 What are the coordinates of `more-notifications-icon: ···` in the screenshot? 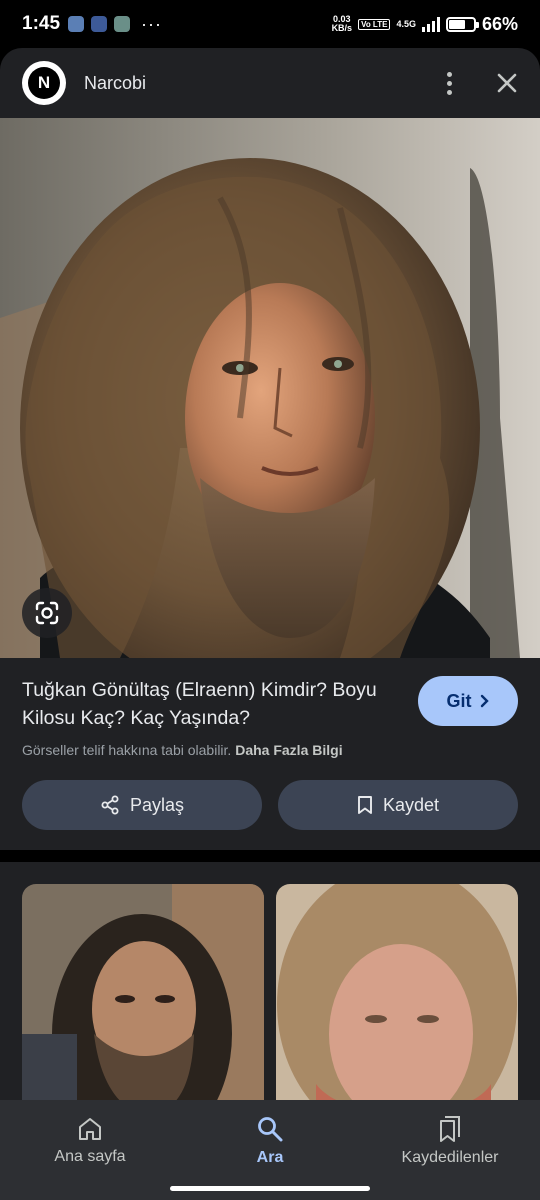 It's located at (152, 23).